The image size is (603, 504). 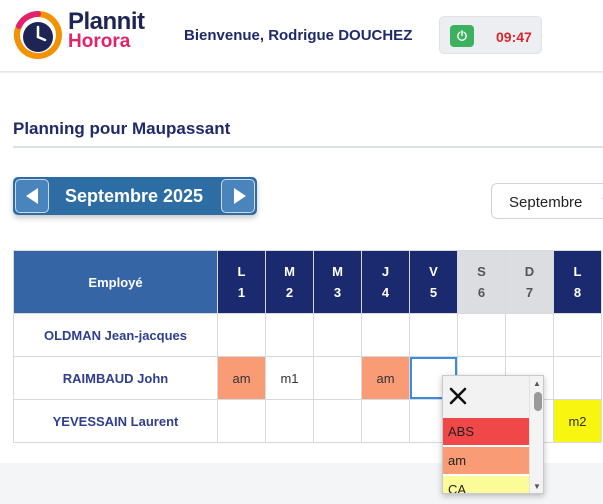 I want to click on day-letter: D, so click(x=529, y=271).